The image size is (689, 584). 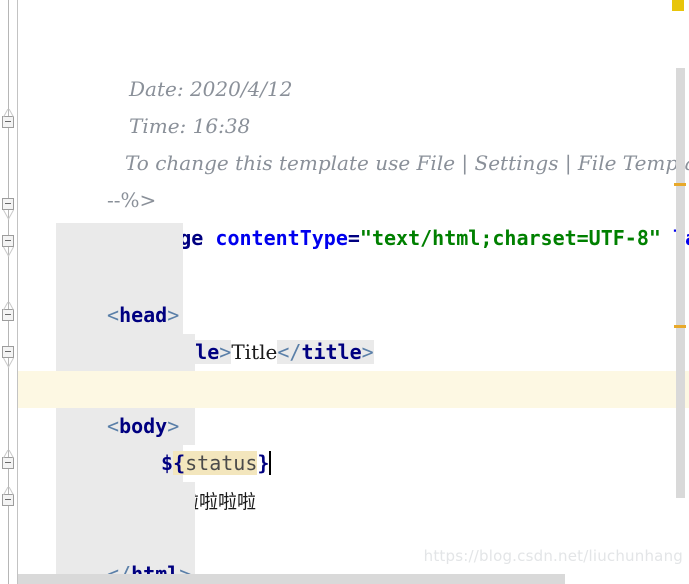 I want to click on fold-region-cap-body-close, so click(x=8, y=454).